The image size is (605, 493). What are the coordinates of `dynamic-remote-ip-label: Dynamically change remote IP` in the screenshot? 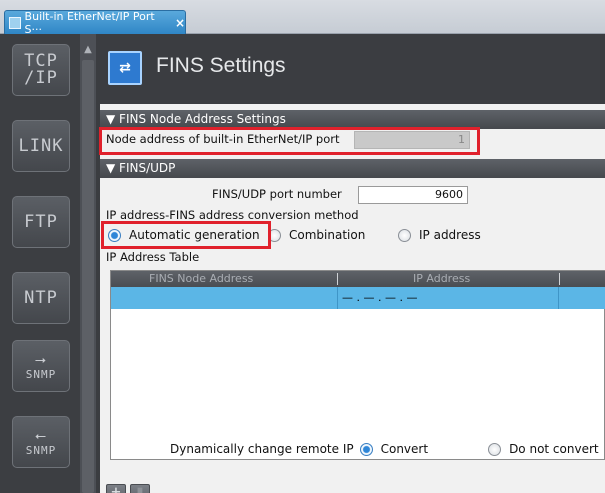 It's located at (262, 449).